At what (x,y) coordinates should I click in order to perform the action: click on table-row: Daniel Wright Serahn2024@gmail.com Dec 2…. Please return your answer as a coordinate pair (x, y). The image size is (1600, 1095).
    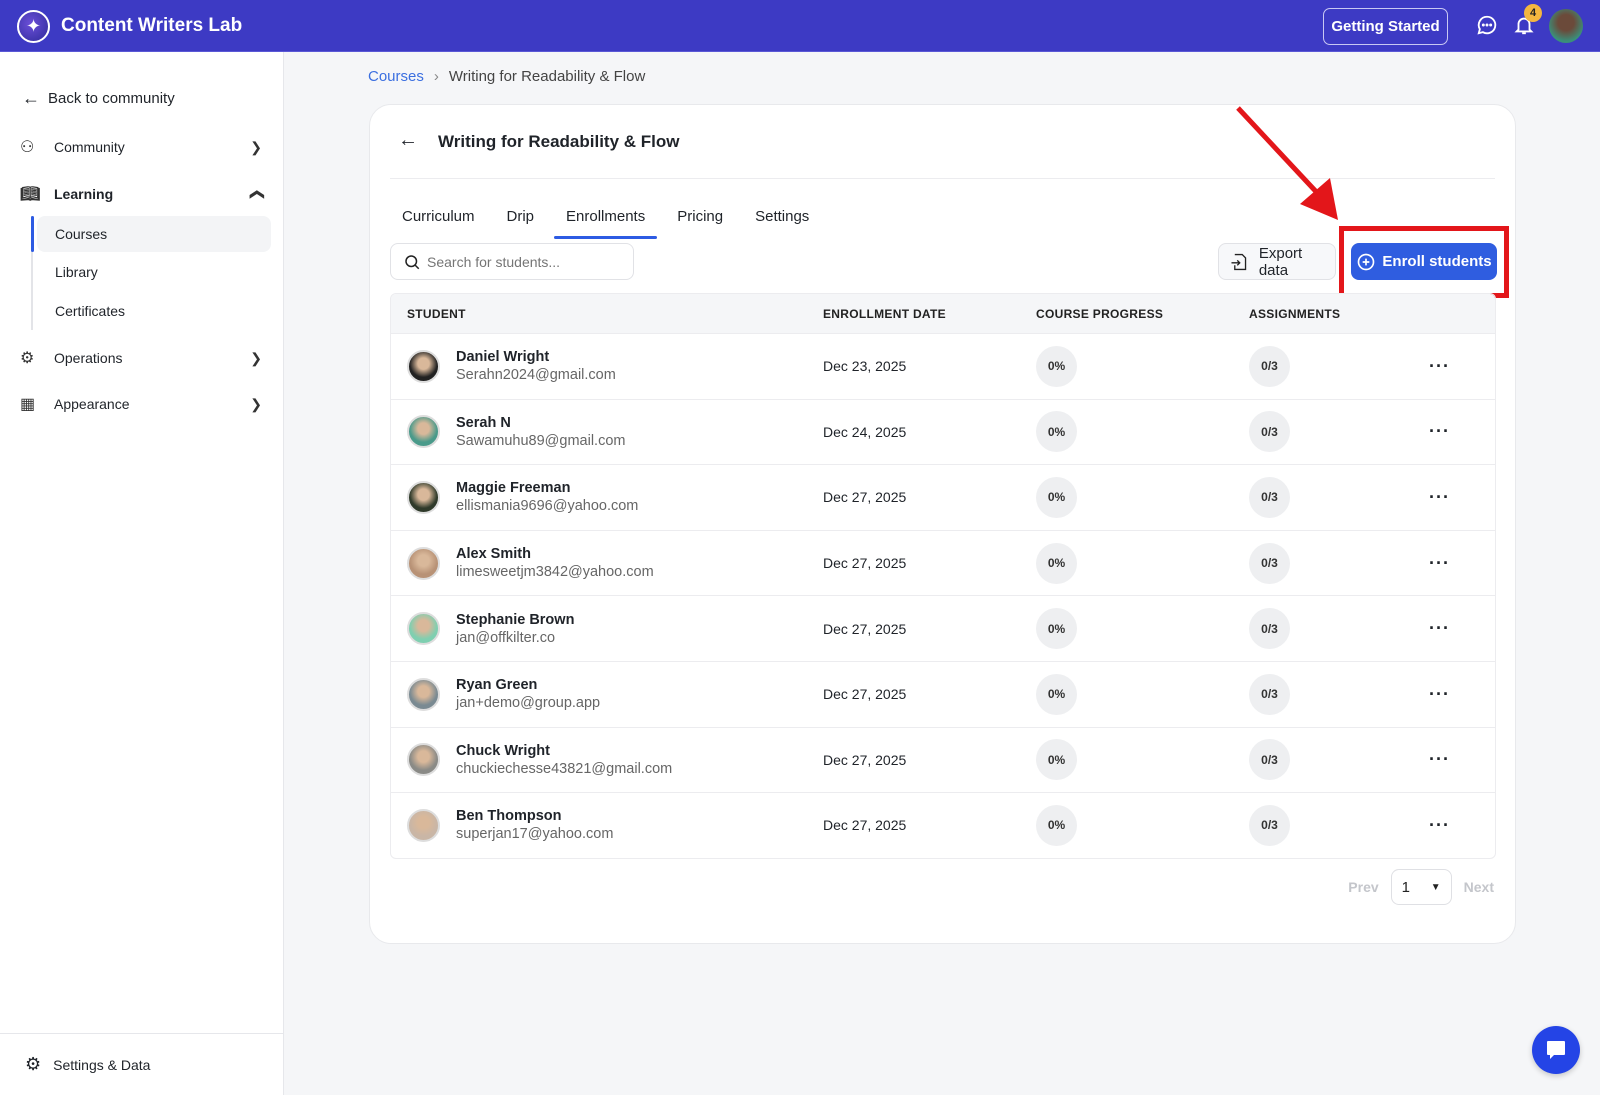
    Looking at the image, I should click on (943, 366).